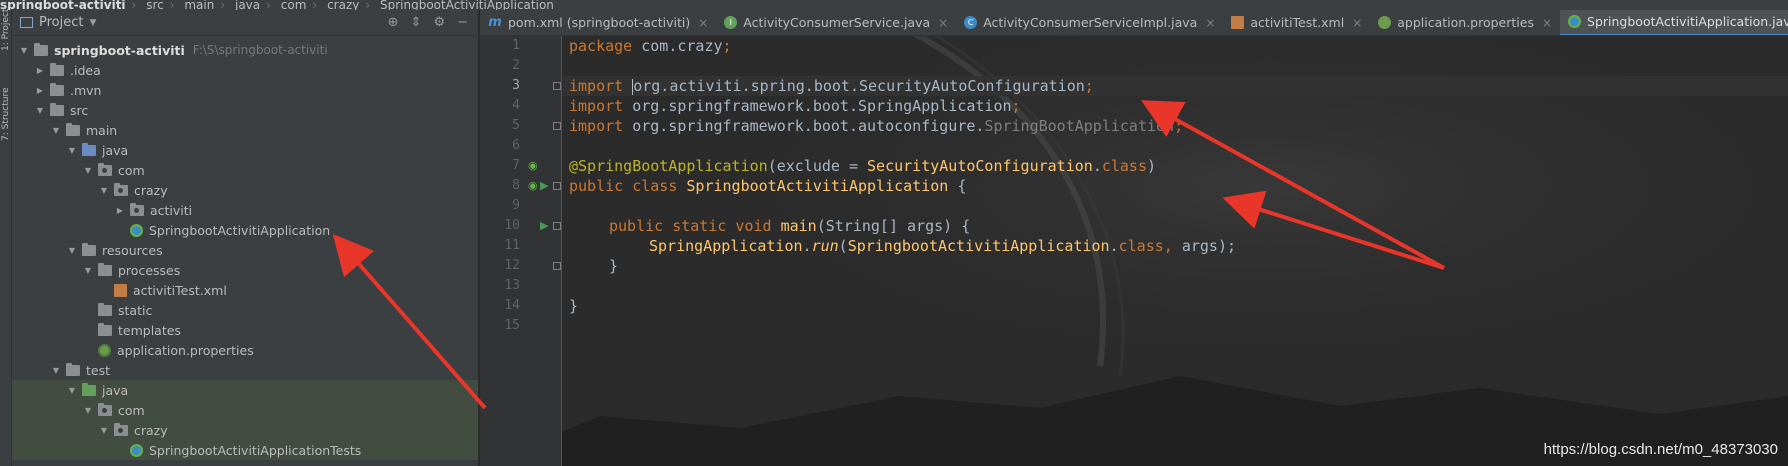 This screenshot has height=466, width=1788. Describe the element at coordinates (245, 350) in the screenshot. I see `tree-item: ▶application.properties` at that location.